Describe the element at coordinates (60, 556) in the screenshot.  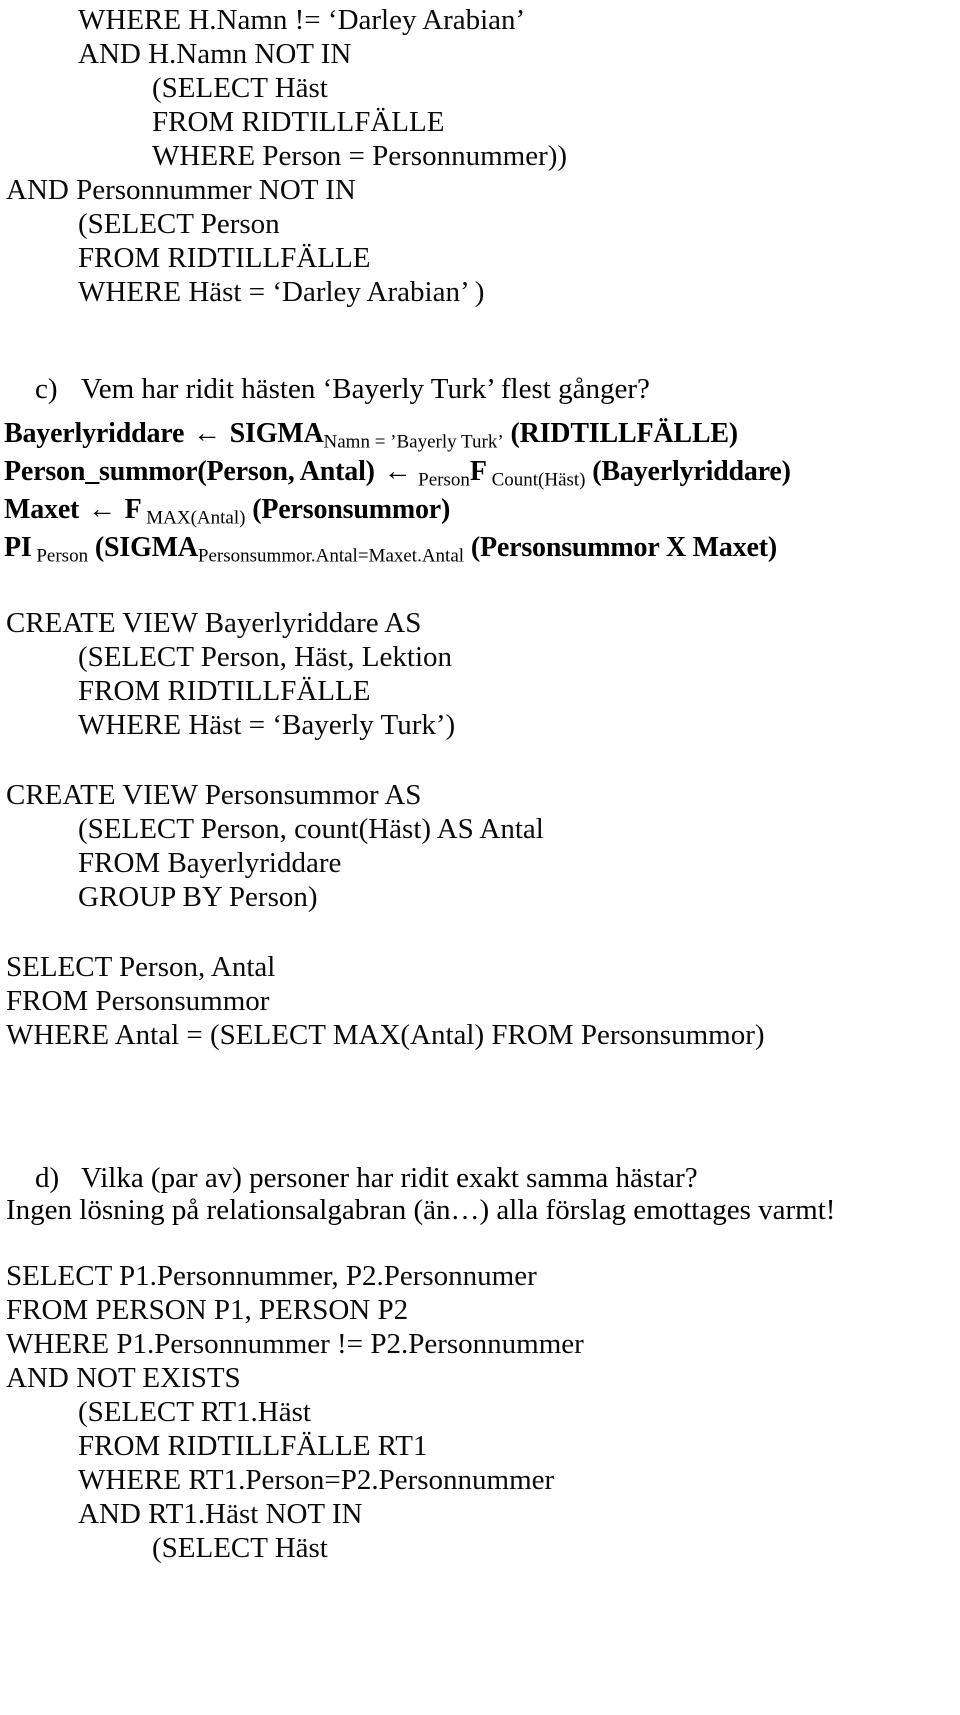
I see `ra-pi-seg-sub: Person` at that location.